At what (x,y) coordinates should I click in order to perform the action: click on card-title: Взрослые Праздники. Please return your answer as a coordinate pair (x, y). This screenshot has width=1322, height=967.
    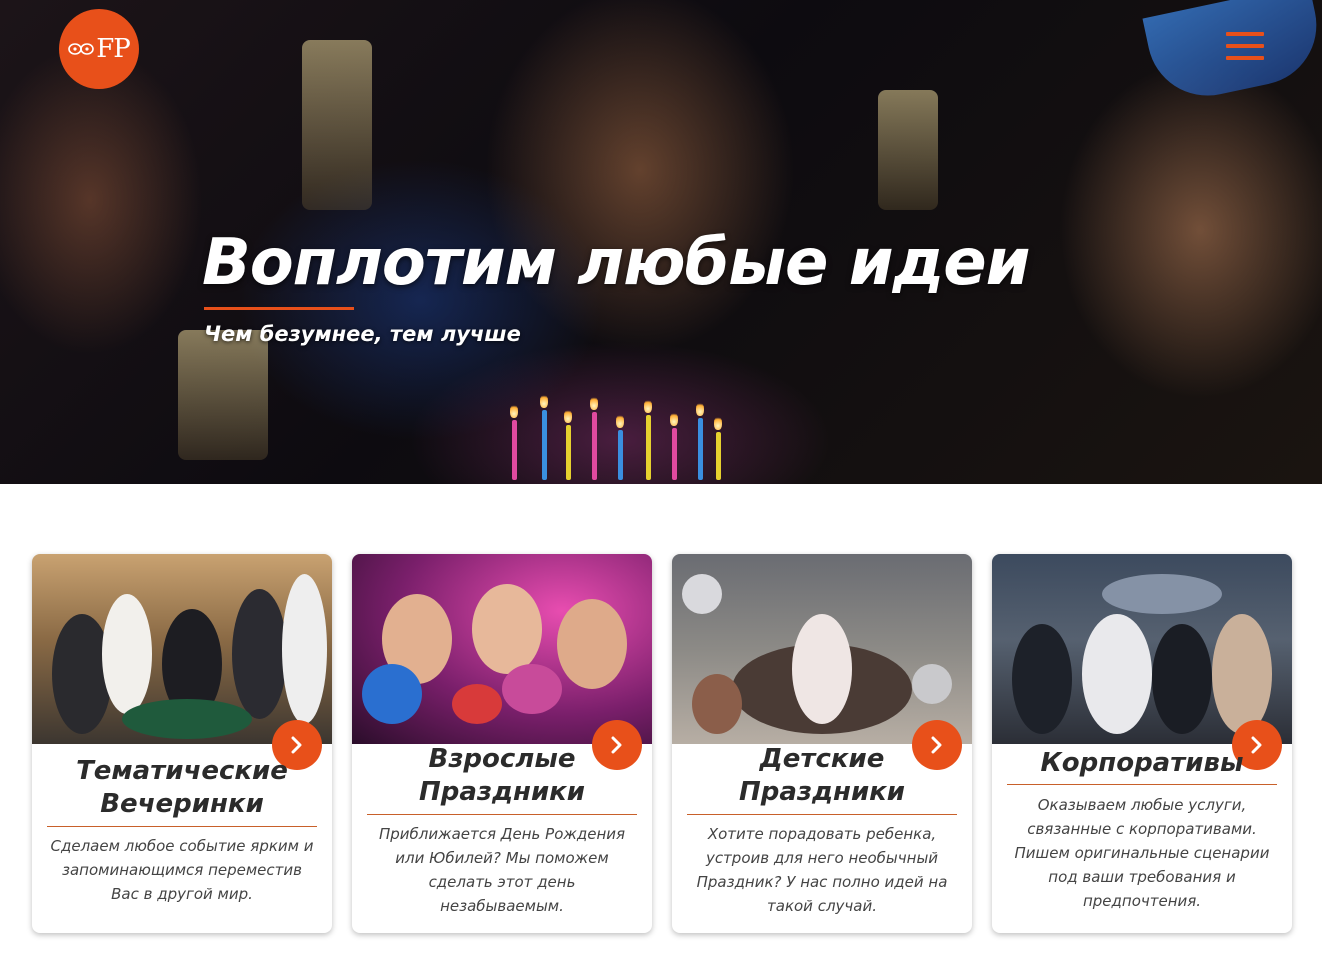
    Looking at the image, I should click on (502, 775).